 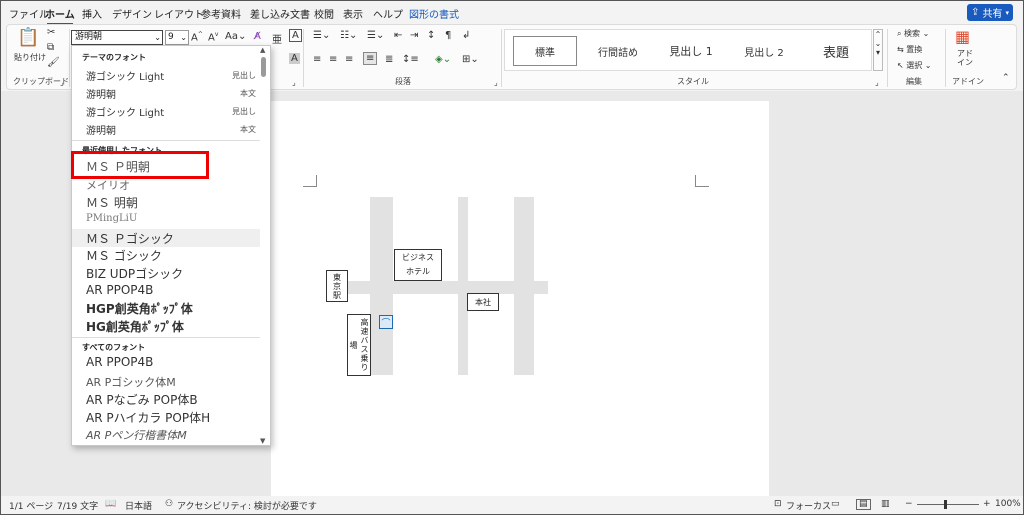 I want to click on align-right-icon: ≡, so click(x=349, y=59).